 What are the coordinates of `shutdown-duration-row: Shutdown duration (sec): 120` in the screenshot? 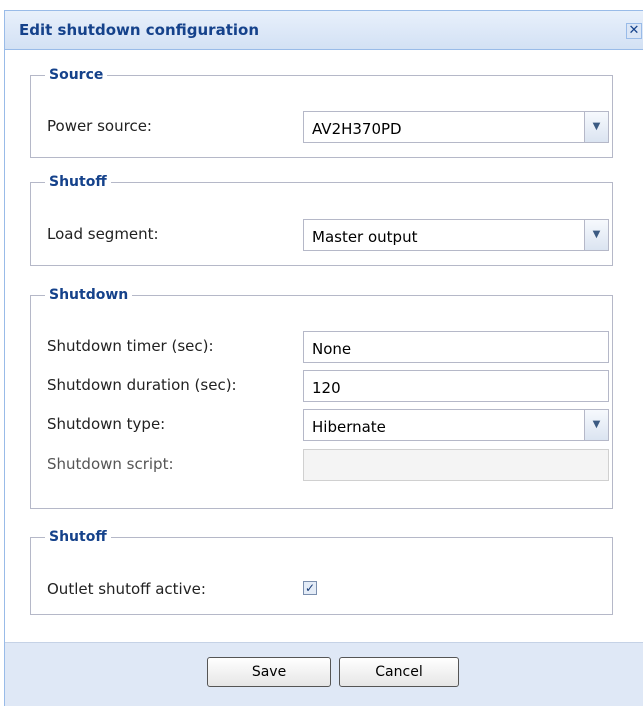 It's located at (328, 386).